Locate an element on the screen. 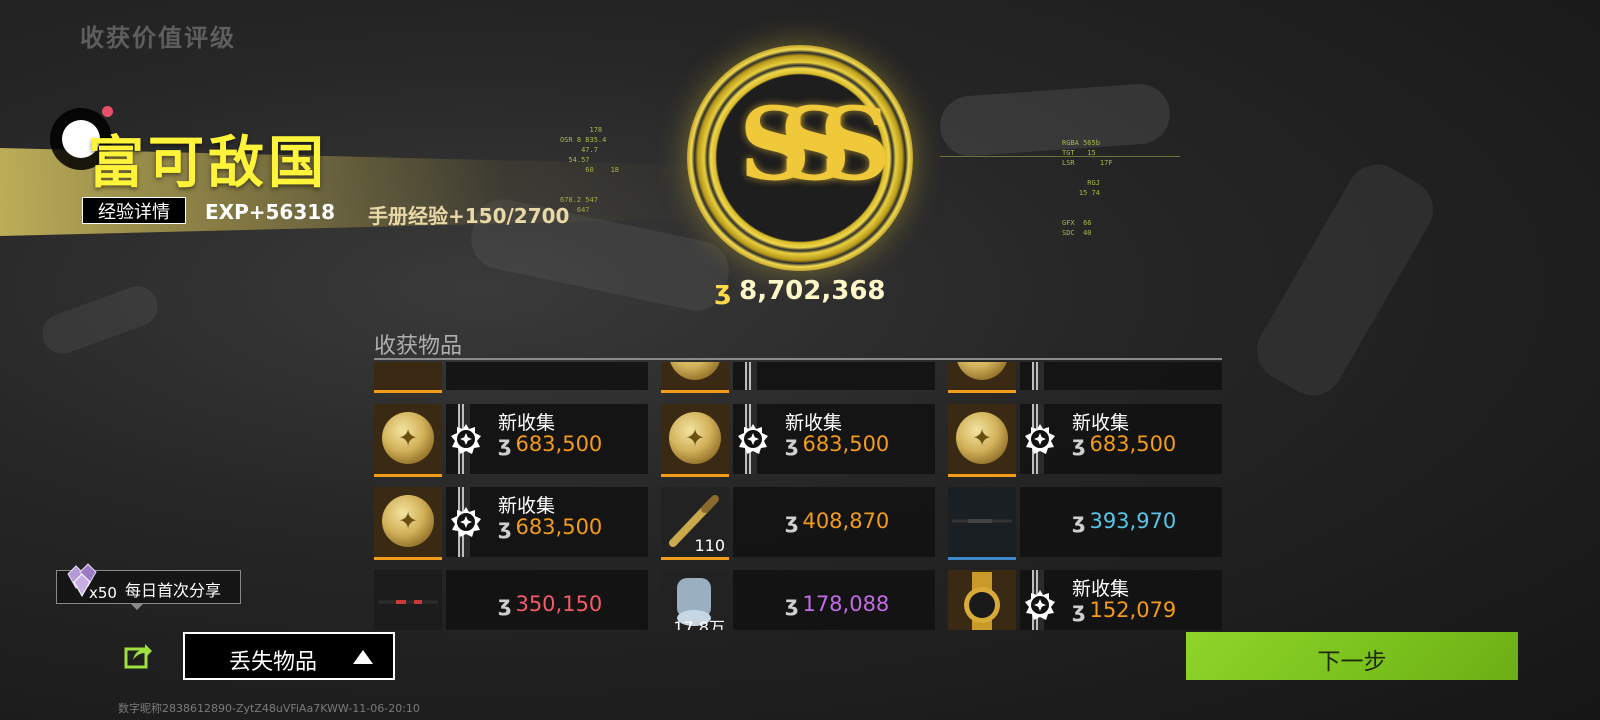 The width and height of the screenshot is (1600, 720). item-cell: 110 ʒ 408,870 is located at coordinates (798, 523).